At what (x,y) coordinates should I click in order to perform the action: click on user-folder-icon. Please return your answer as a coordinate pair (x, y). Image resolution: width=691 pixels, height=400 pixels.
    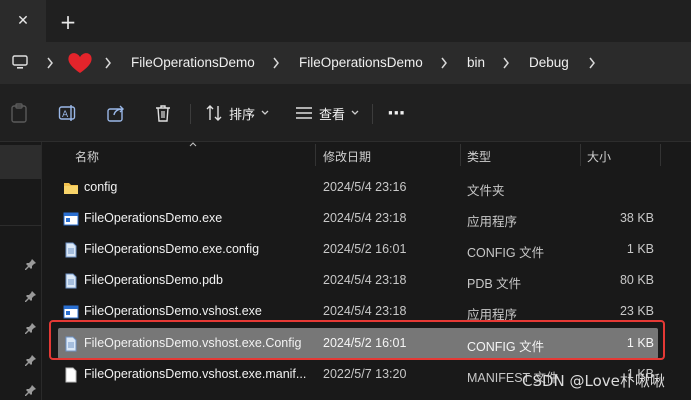
    Looking at the image, I should click on (80, 63).